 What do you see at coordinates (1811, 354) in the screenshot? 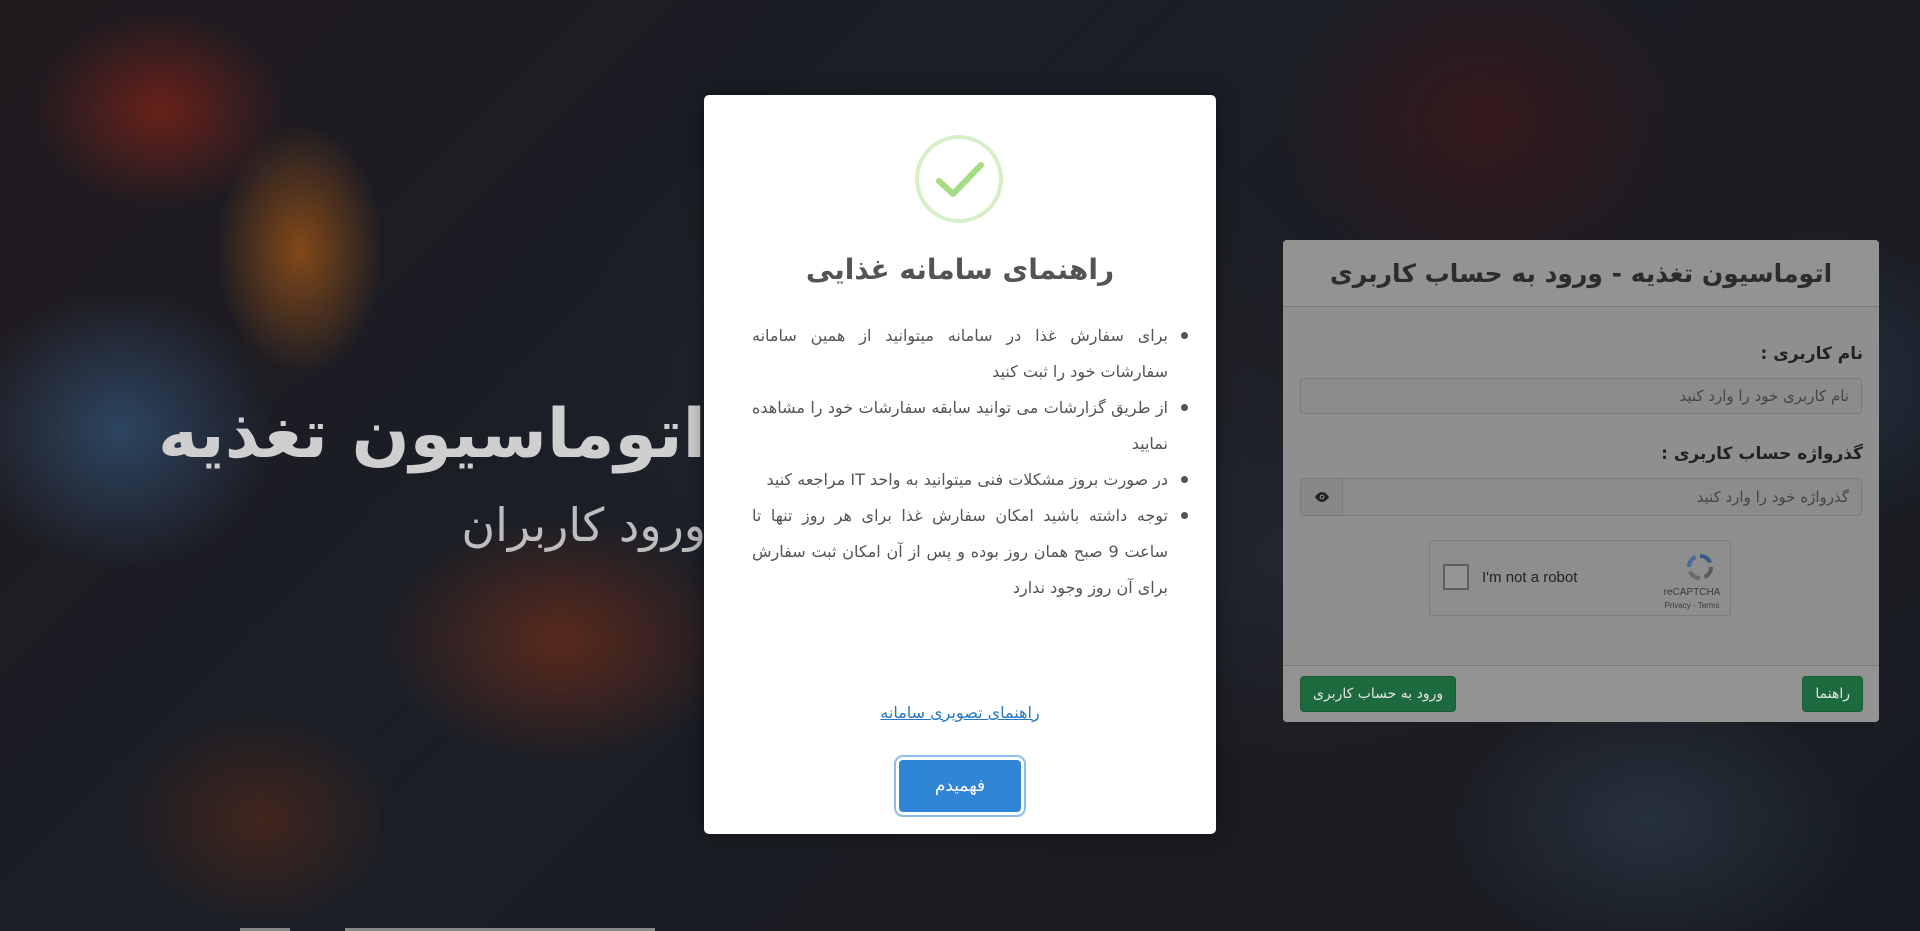
I see `username-label: نام کاربری :` at bounding box center [1811, 354].